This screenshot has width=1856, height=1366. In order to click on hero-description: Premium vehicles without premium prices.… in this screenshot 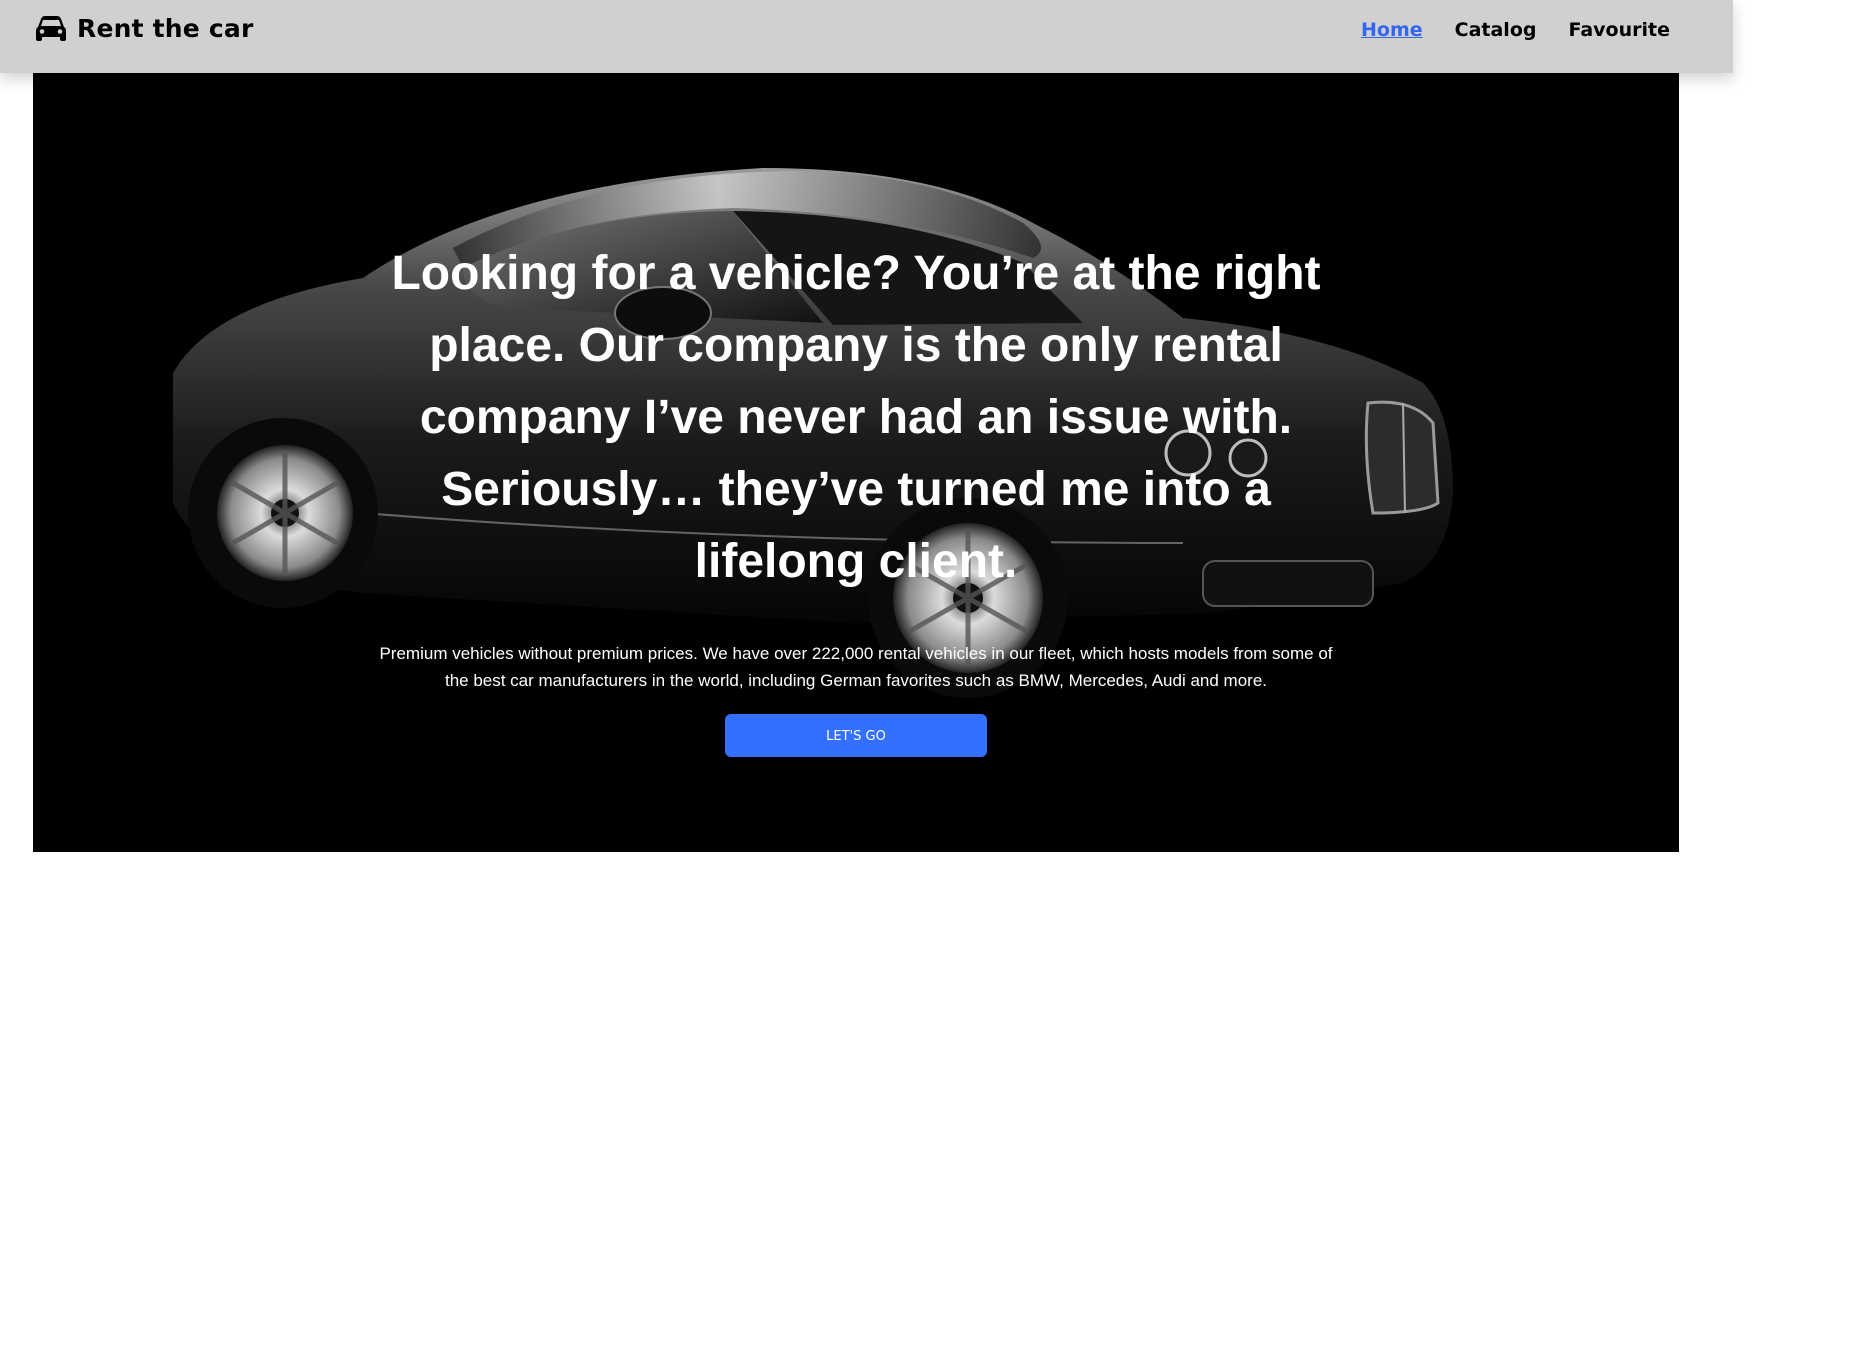, I will do `click(856, 667)`.